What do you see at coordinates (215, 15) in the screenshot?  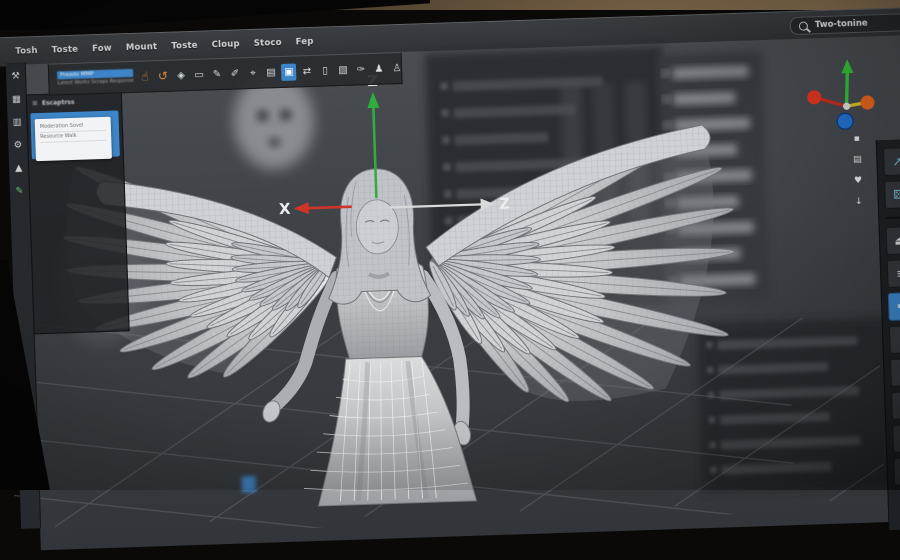 I see `monitor-bezel` at bounding box center [215, 15].